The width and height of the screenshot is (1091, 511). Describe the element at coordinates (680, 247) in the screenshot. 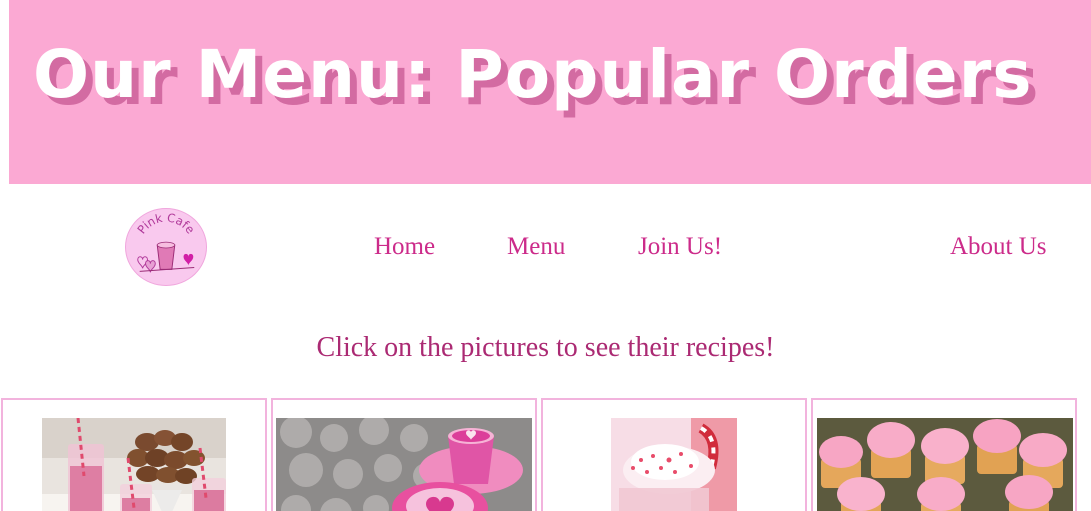

I see `nav-link-join-us: Join Us!` at that location.